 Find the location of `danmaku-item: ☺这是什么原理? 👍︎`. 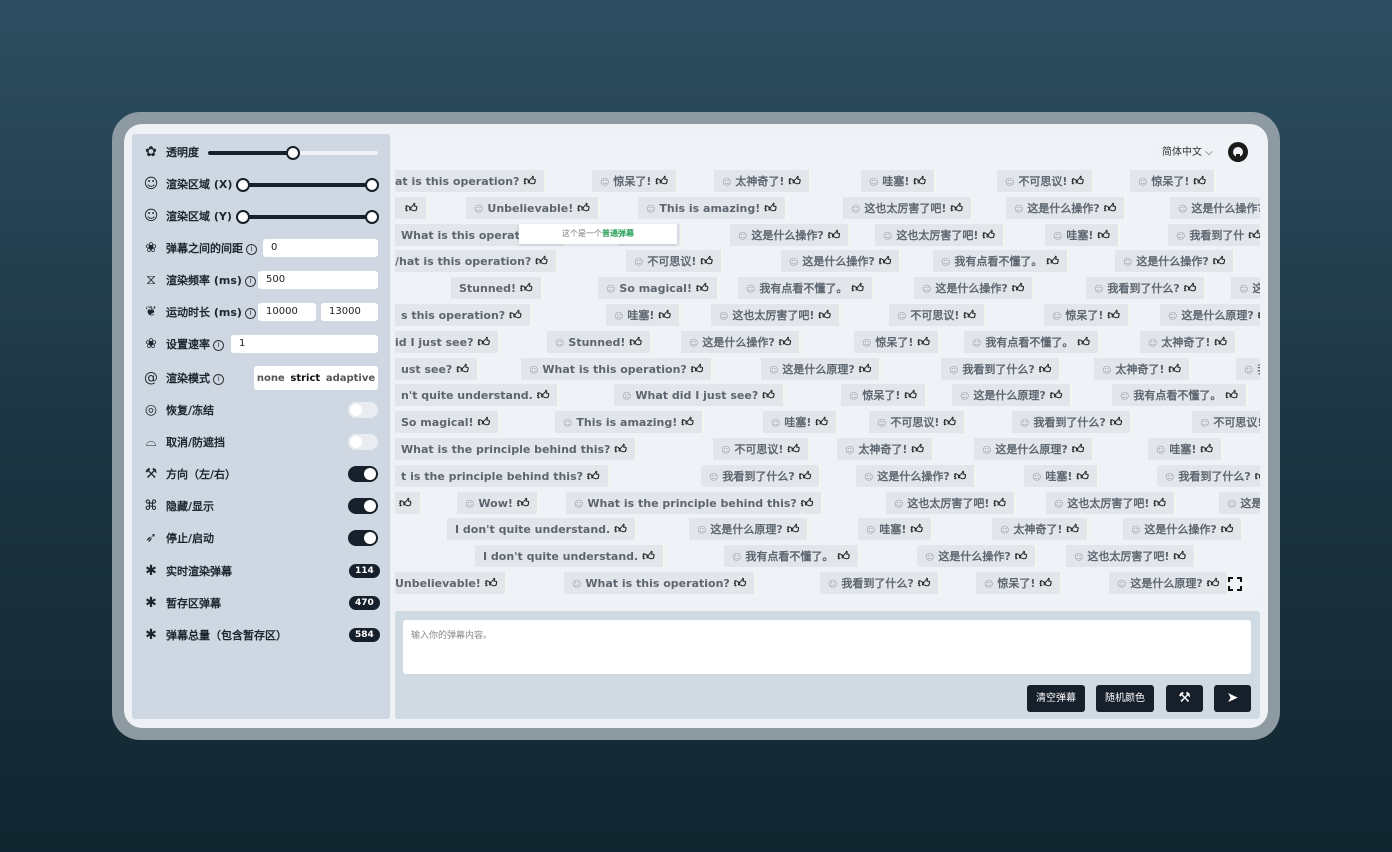

danmaku-item: ☺这是什么原理? 👍︎ is located at coordinates (749, 529).